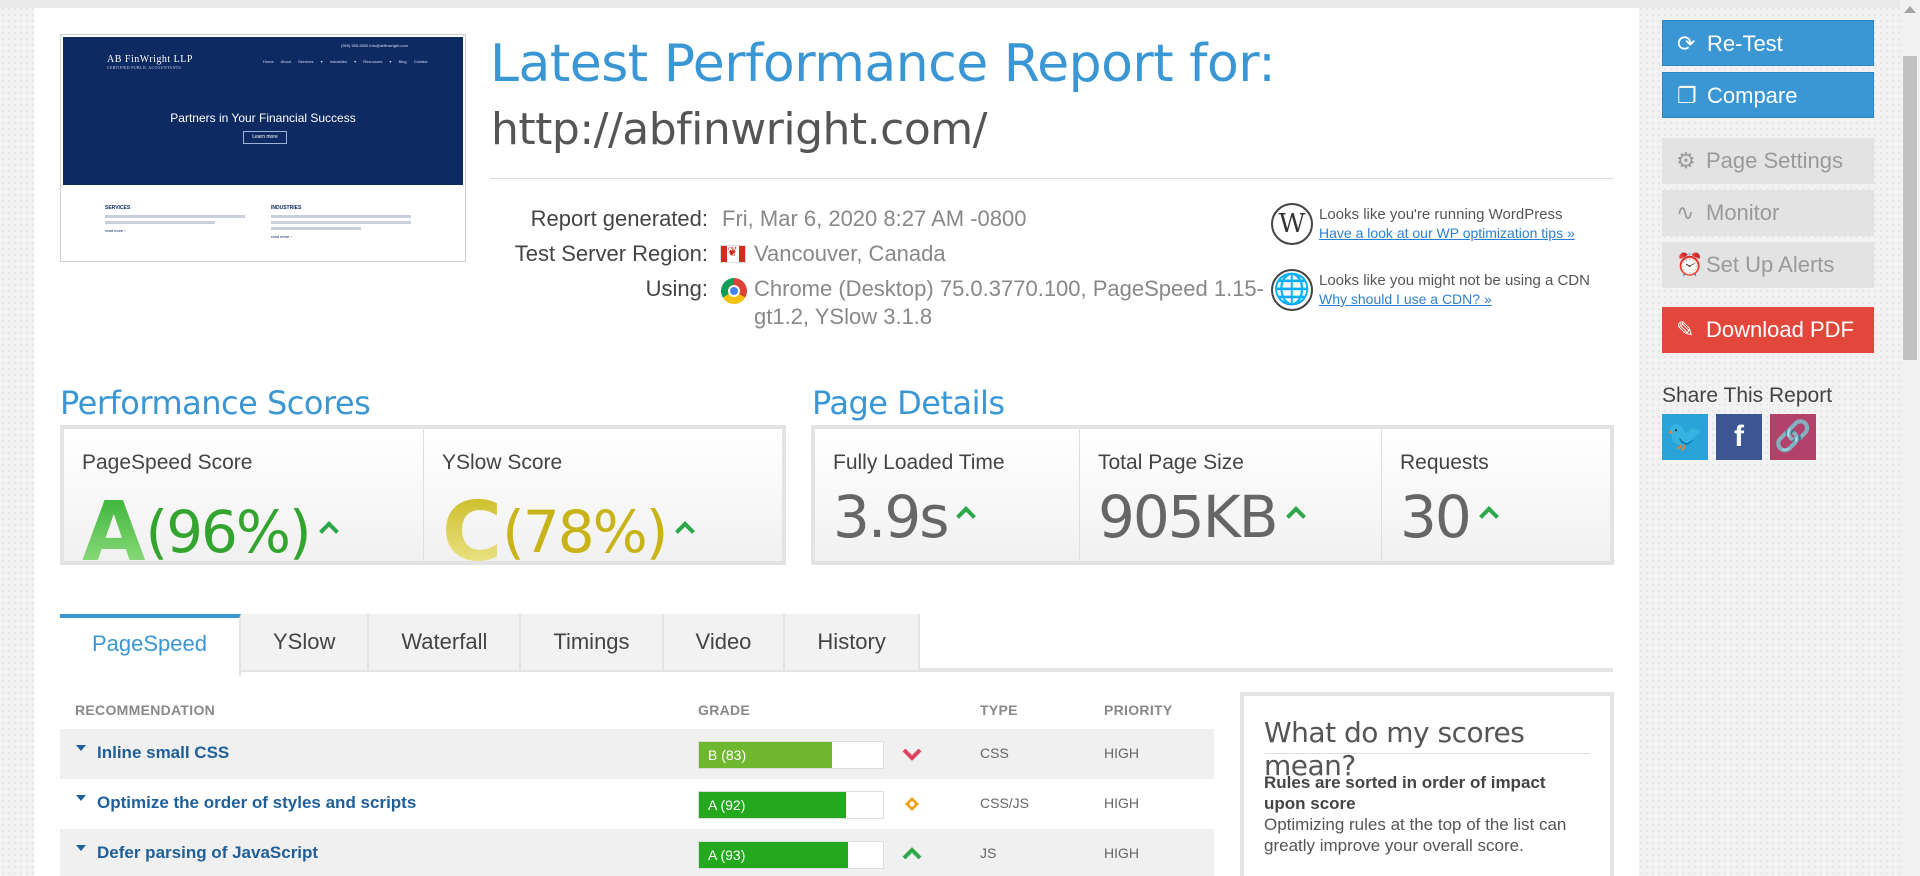  Describe the element at coordinates (163, 753) in the screenshot. I see `recommendation-name: Inline small CSS` at that location.